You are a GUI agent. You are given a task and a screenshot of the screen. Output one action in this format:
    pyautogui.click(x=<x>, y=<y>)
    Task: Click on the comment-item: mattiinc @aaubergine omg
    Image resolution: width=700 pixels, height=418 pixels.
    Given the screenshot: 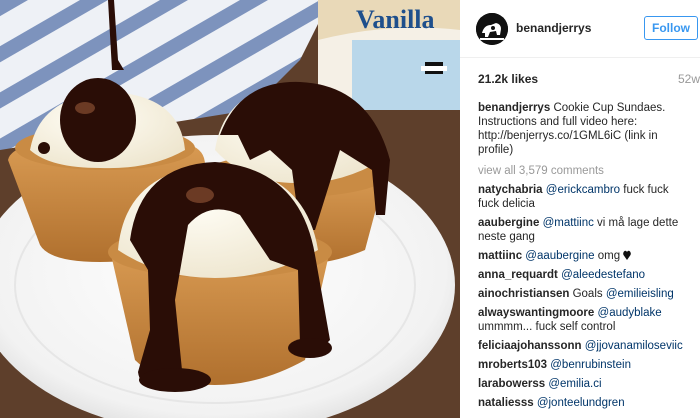 What is the action you would take?
    pyautogui.click(x=585, y=256)
    